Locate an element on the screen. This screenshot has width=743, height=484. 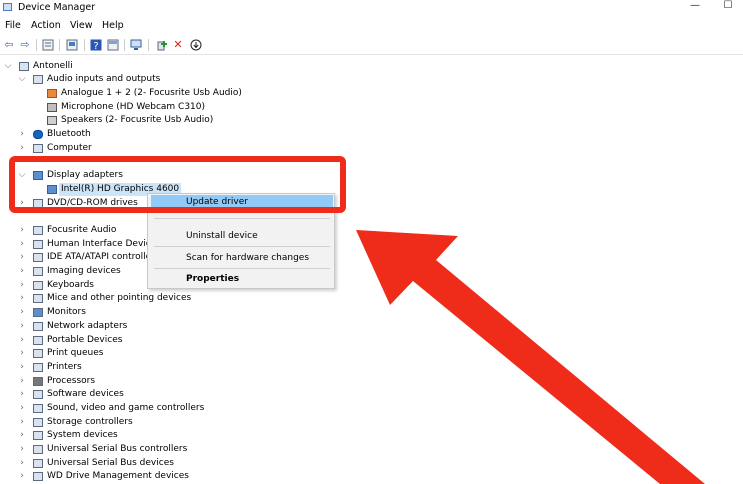
menu-view: View is located at coordinates (81, 25).